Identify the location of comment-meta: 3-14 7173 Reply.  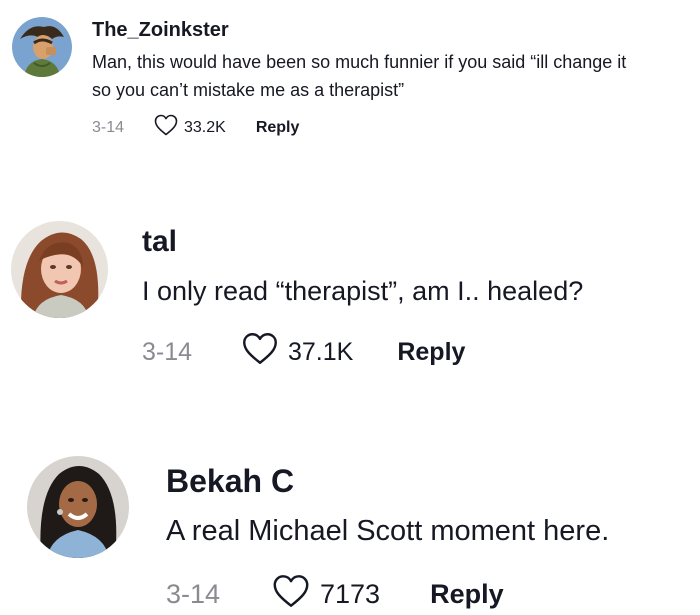
(335, 594).